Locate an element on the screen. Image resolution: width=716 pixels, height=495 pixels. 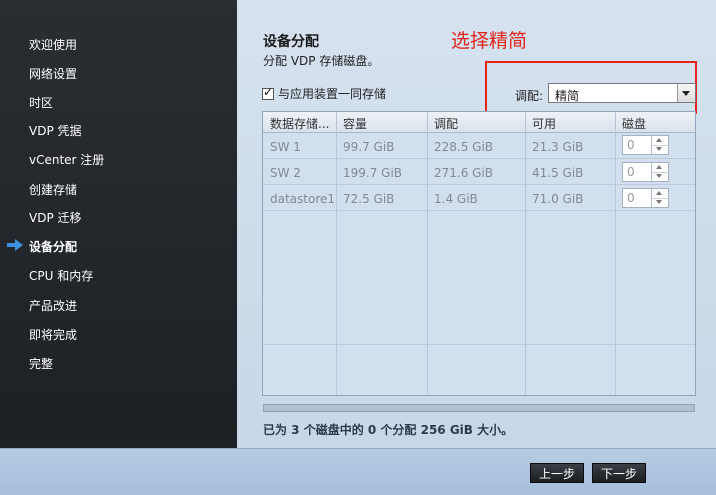
column-header-capacity: 容量 is located at coordinates (355, 123).